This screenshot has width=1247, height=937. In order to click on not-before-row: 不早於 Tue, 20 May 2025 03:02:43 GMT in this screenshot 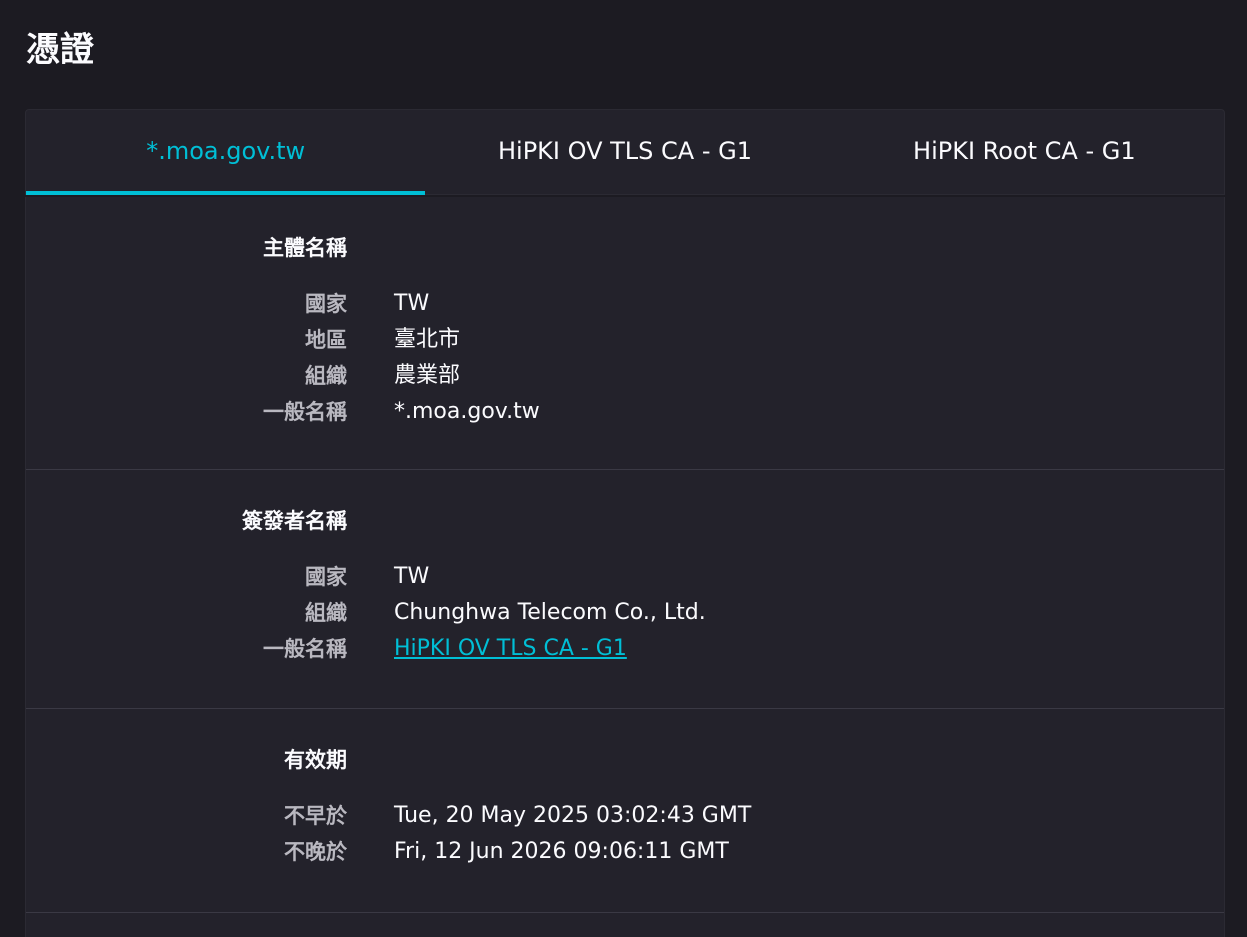, I will do `click(625, 819)`.